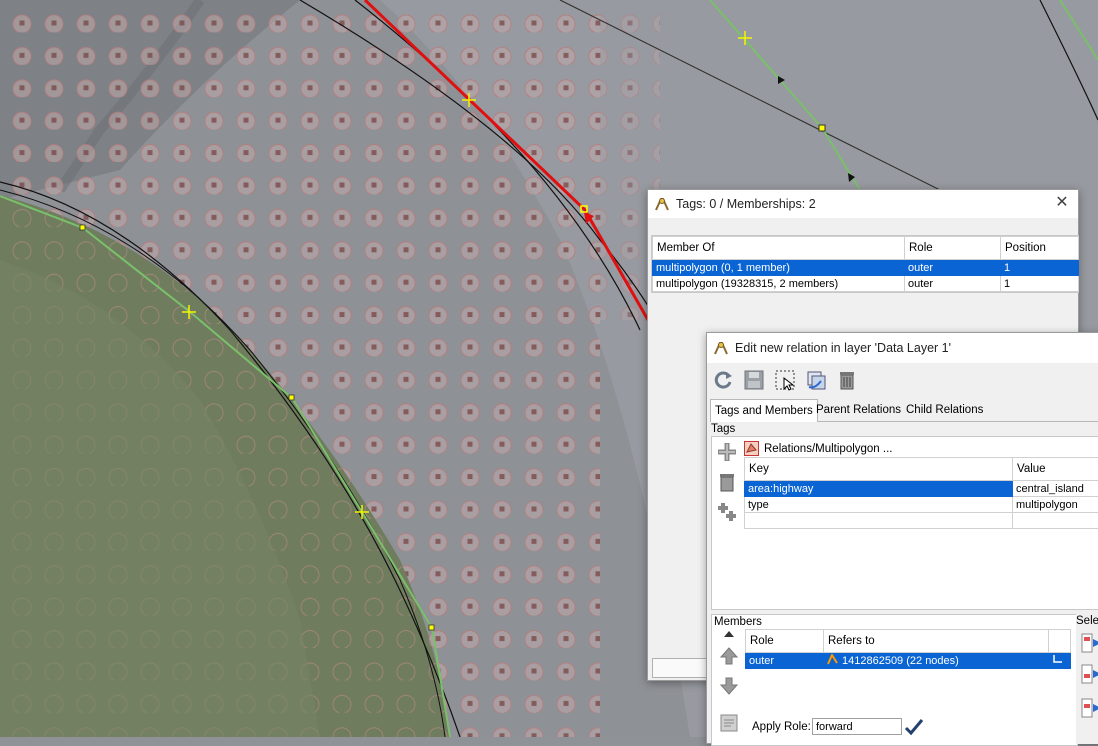 The image size is (1098, 746). I want to click on column-position: Position, so click(1040, 248).